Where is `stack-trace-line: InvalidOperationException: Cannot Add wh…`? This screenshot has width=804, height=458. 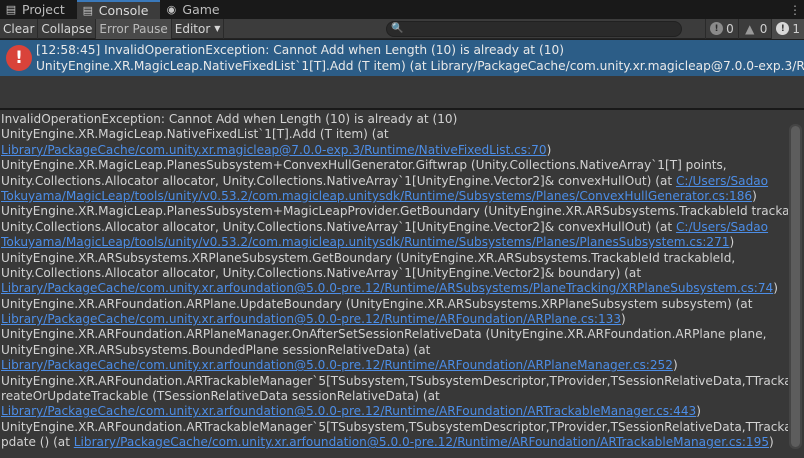 stack-trace-line: InvalidOperationException: Cannot Add wh… is located at coordinates (394, 119).